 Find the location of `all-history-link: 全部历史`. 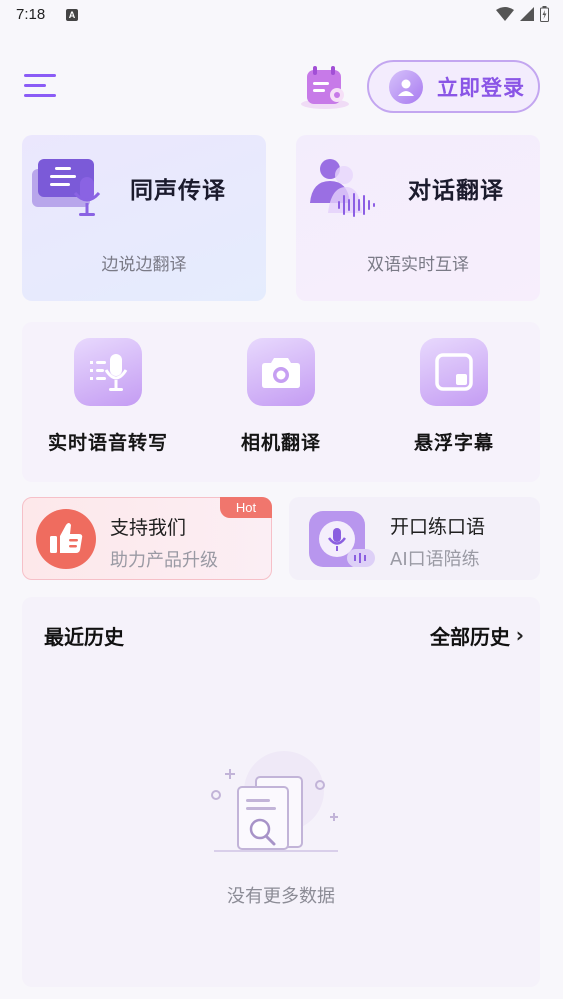

all-history-link: 全部历史 is located at coordinates (470, 635).